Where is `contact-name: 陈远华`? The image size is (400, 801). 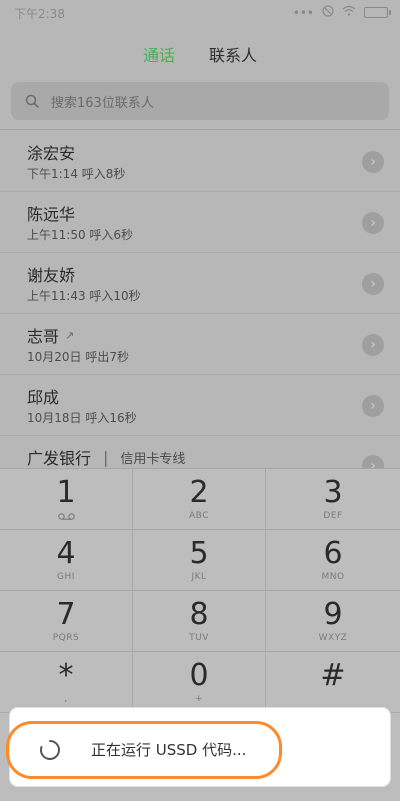 contact-name: 陈远华 is located at coordinates (51, 214).